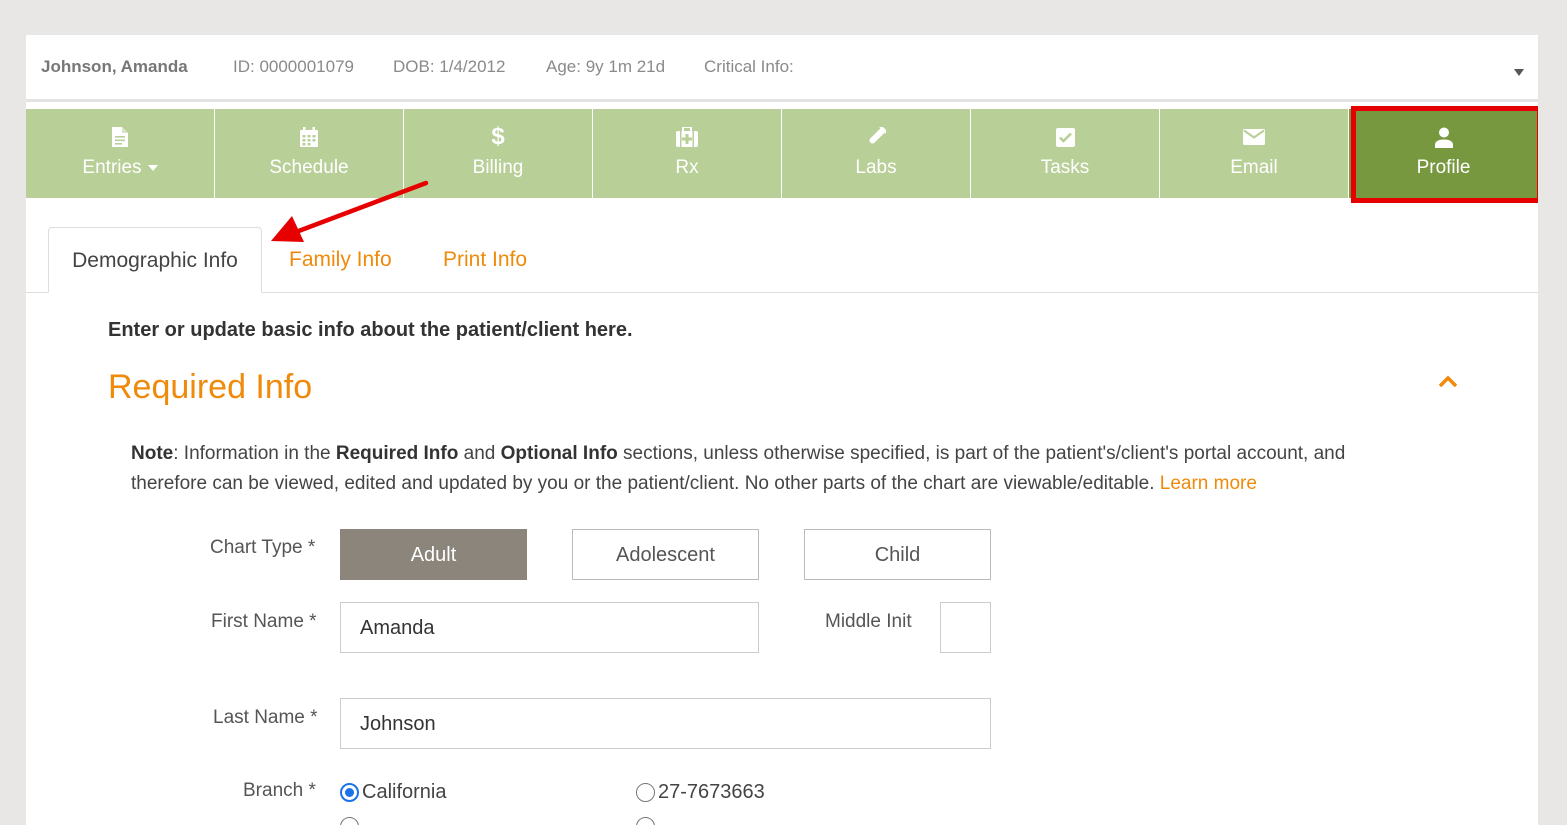  Describe the element at coordinates (1254, 167) in the screenshot. I see `nav-email-label: Email` at that location.